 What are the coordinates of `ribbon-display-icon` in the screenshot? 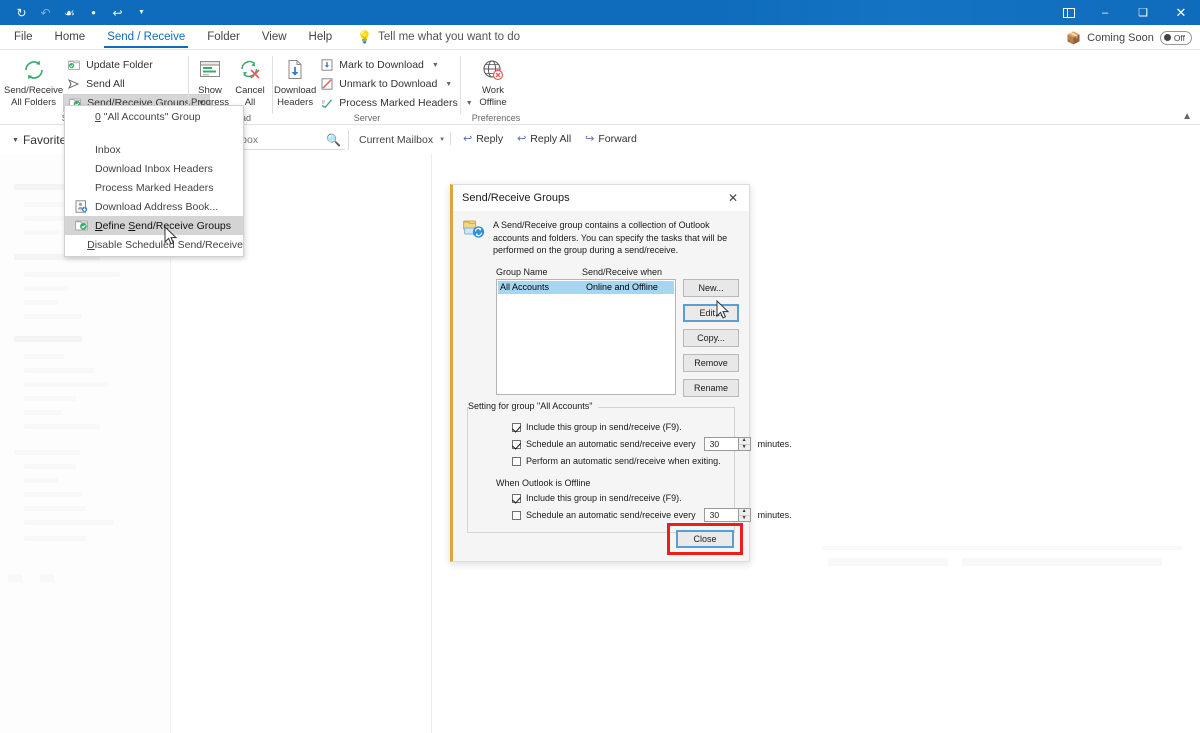 It's located at (1069, 12).